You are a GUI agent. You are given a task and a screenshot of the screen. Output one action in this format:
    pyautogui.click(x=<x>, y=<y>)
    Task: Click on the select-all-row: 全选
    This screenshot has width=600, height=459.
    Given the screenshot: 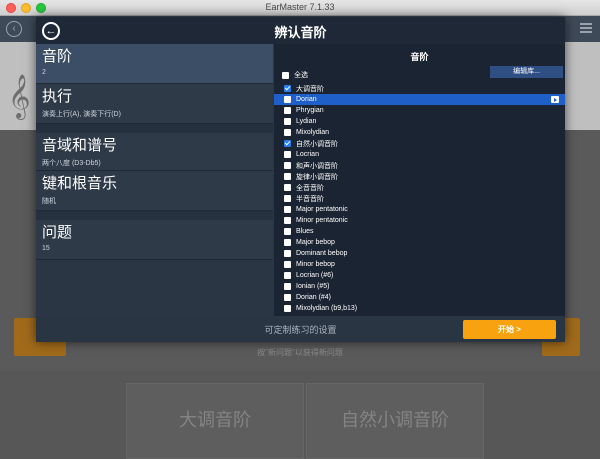 What is the action you would take?
    pyautogui.click(x=295, y=75)
    